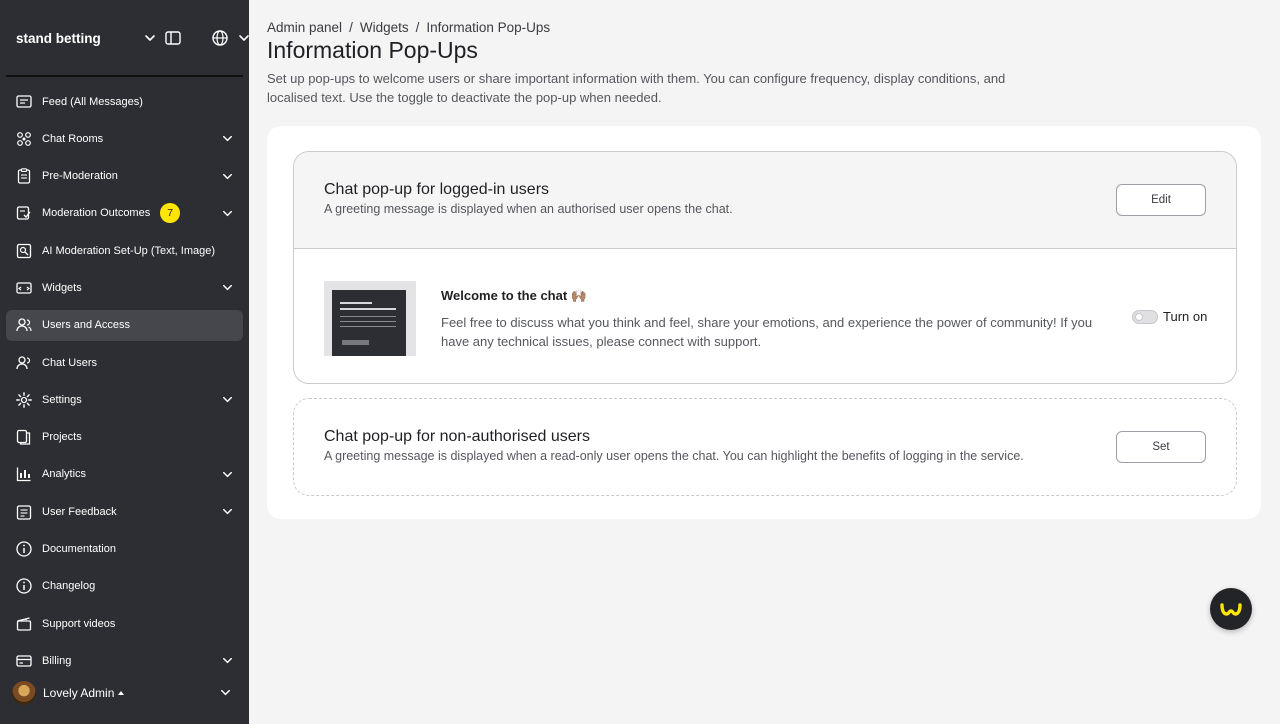 This screenshot has height=724, width=1280. Describe the element at coordinates (129, 250) in the screenshot. I see `sidebar-item-label: AI Moderation Set-Up (Text, Image)` at that location.